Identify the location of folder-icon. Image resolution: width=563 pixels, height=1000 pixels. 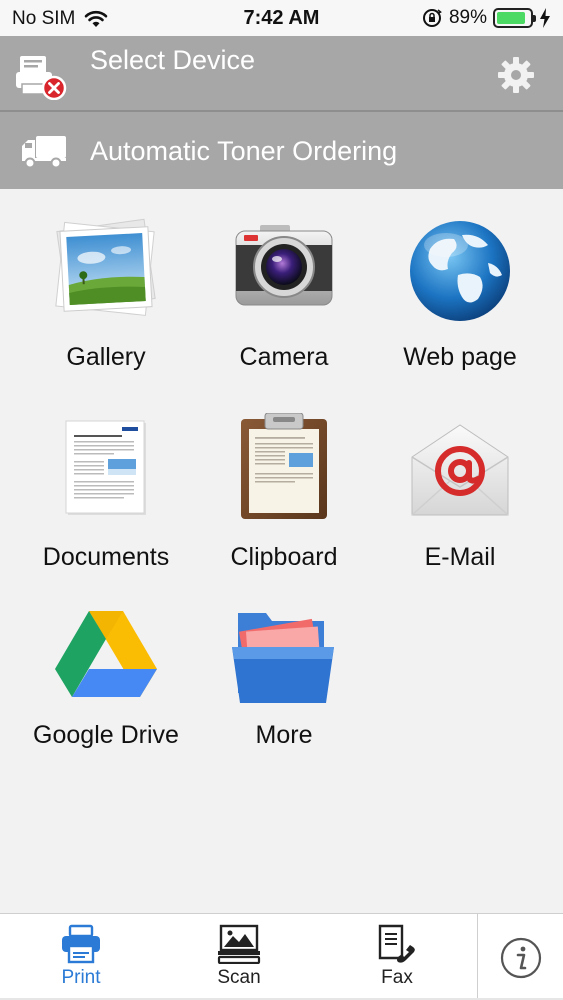
(283, 658).